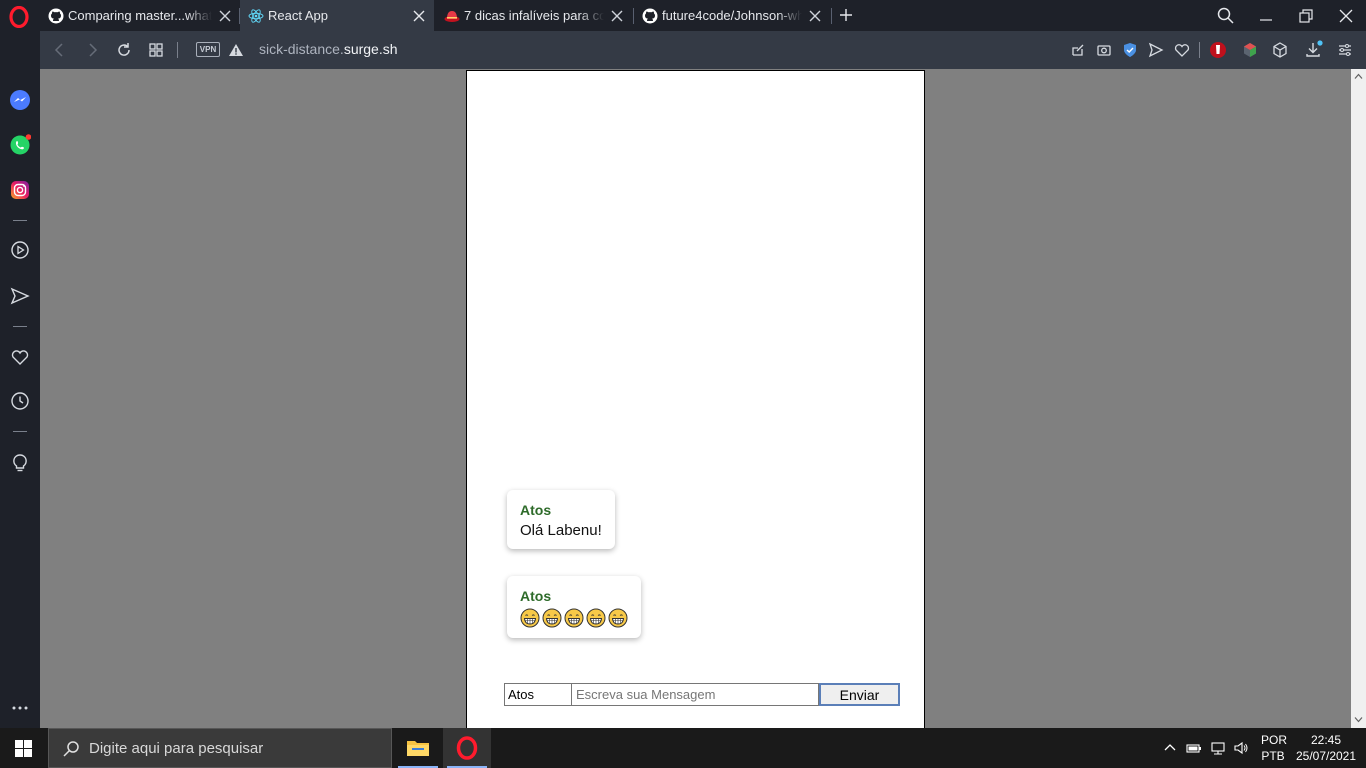 The width and height of the screenshot is (1366, 768). What do you see at coordinates (20, 379) in the screenshot?
I see `sidebar` at bounding box center [20, 379].